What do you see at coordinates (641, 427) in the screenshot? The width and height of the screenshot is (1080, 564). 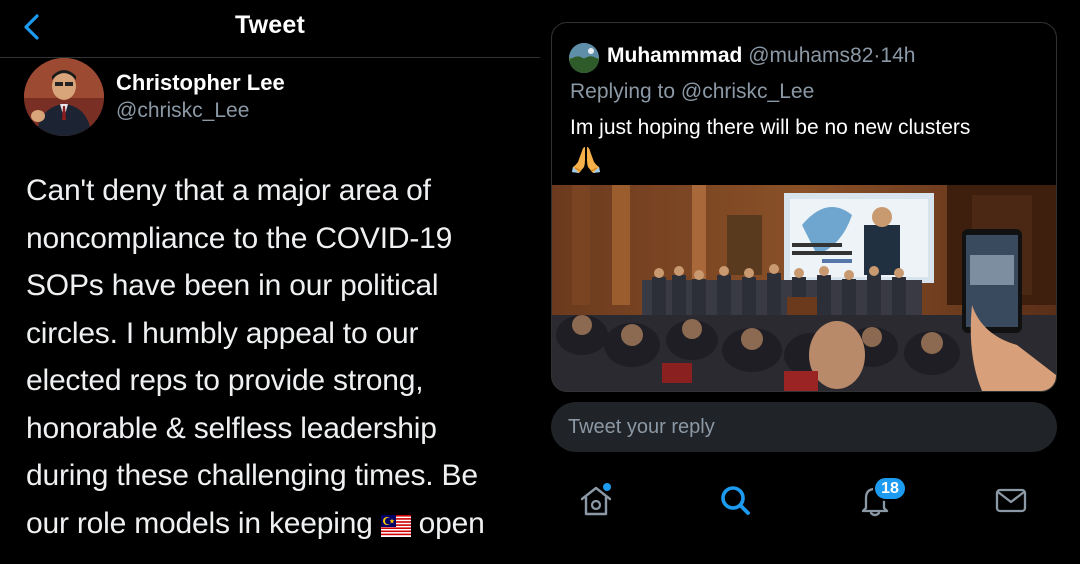 I see `reply-placeholder: Tweet your reply` at bounding box center [641, 427].